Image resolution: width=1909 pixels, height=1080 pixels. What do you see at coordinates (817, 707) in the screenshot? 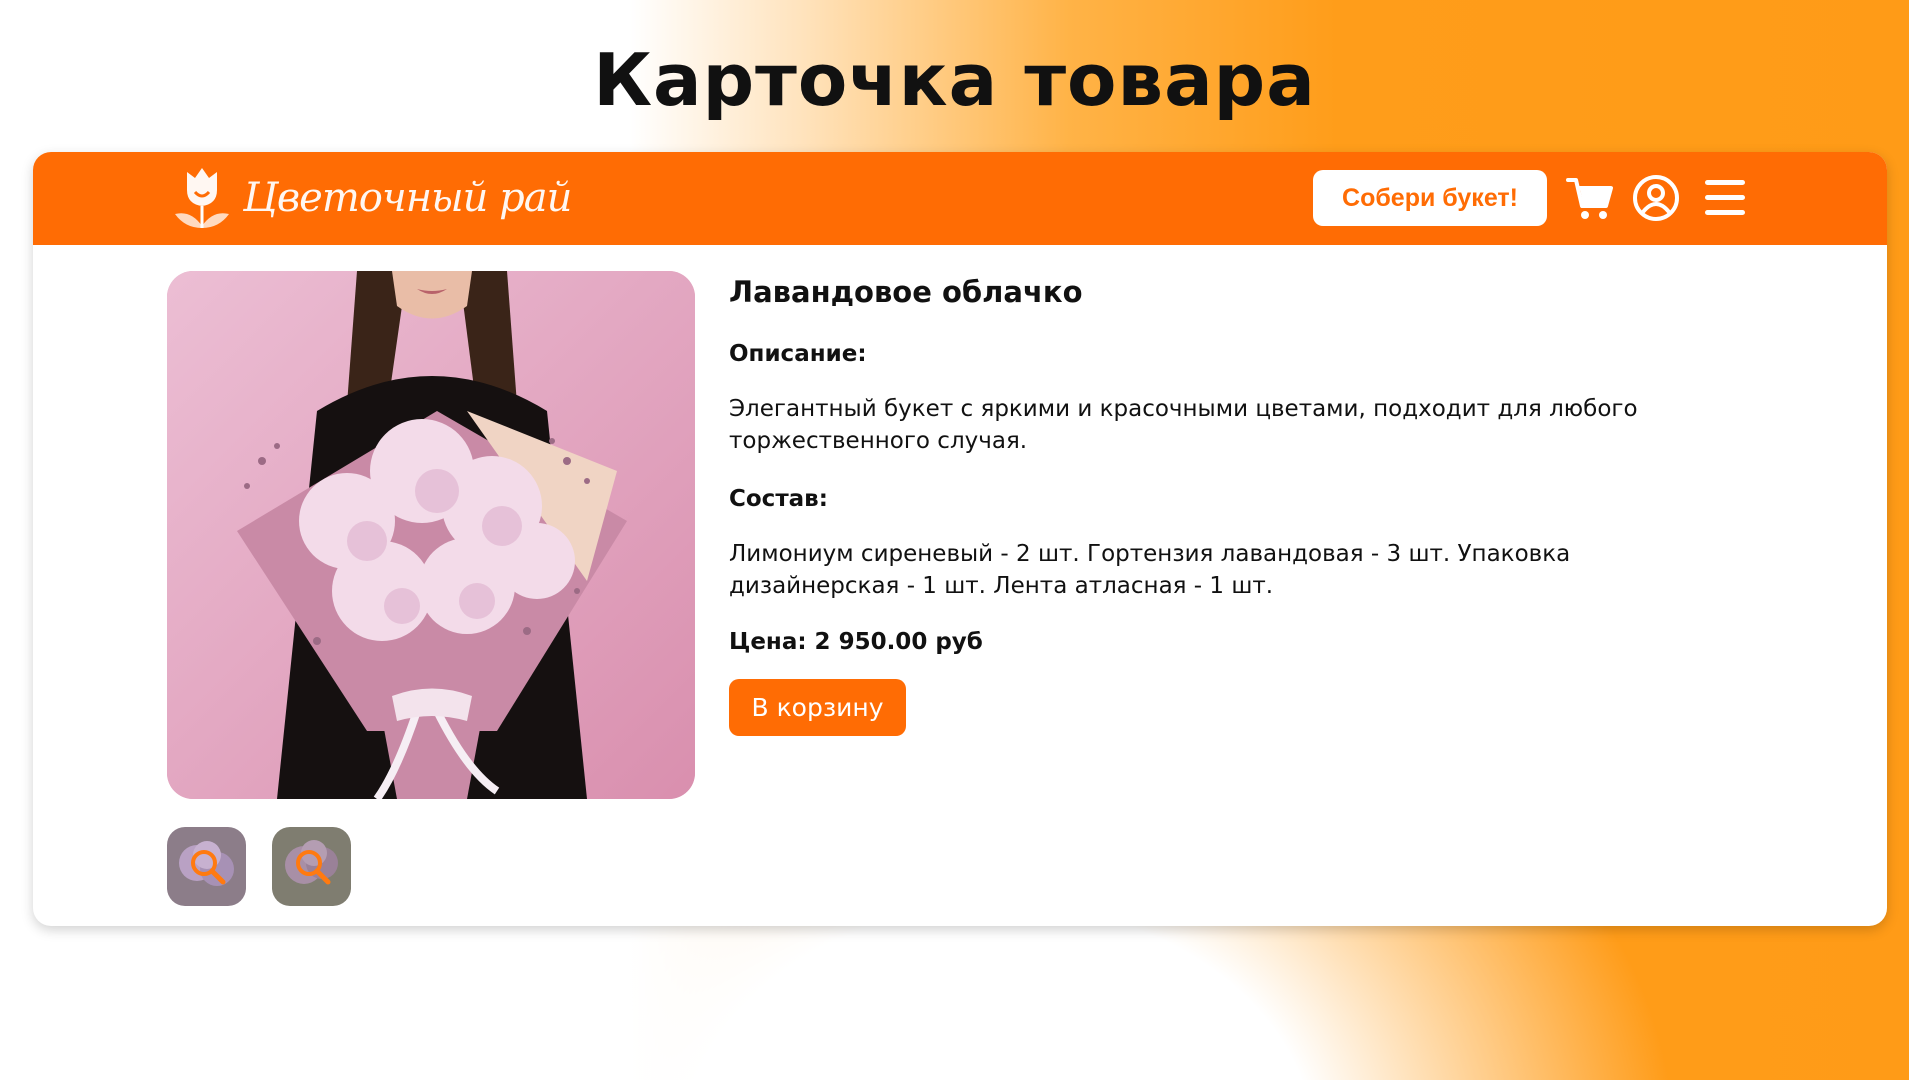
I see `add-to-cart-button: В корзину` at bounding box center [817, 707].